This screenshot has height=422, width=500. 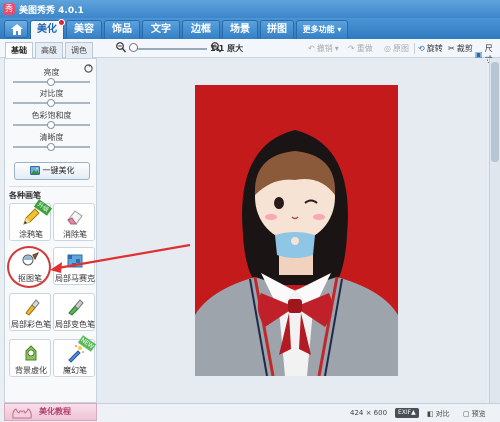 What do you see at coordinates (430, 414) in the screenshot?
I see `compare-icon: ◧` at bounding box center [430, 414].